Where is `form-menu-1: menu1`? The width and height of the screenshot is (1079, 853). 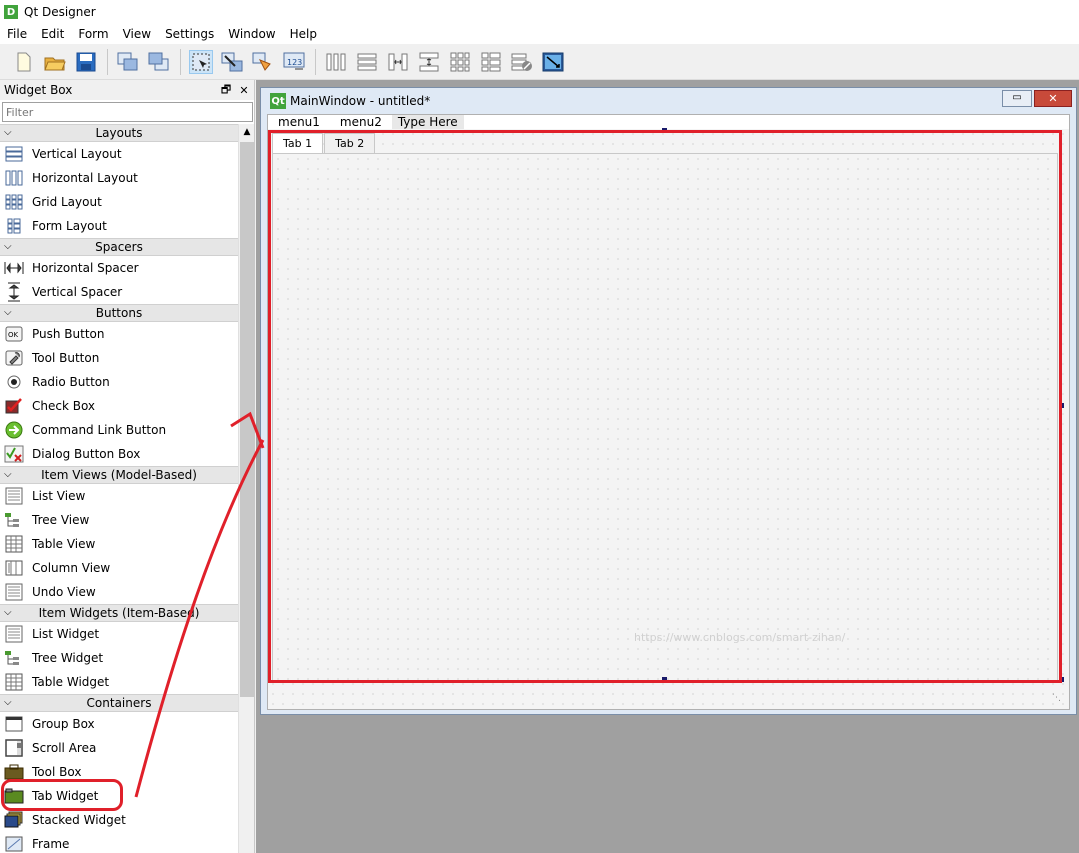 form-menu-1: menu1 is located at coordinates (299, 122).